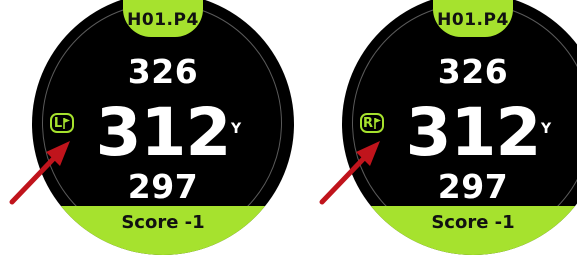 This screenshot has width=577, height=255. I want to click on pin-side-letter: R, so click(367, 123).